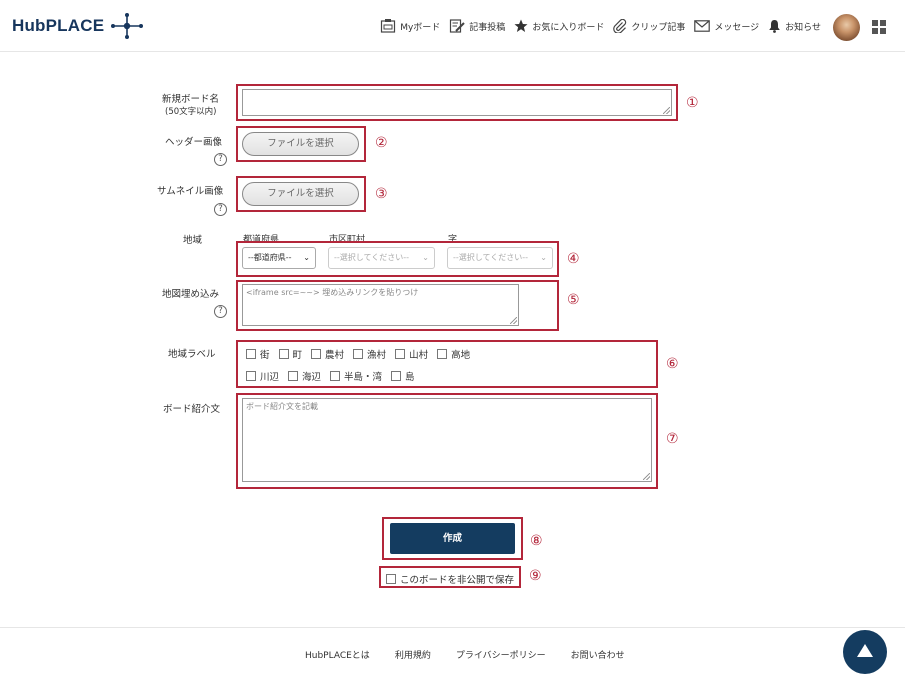  Describe the element at coordinates (458, 26) in the screenshot. I see `edit-icon` at that location.